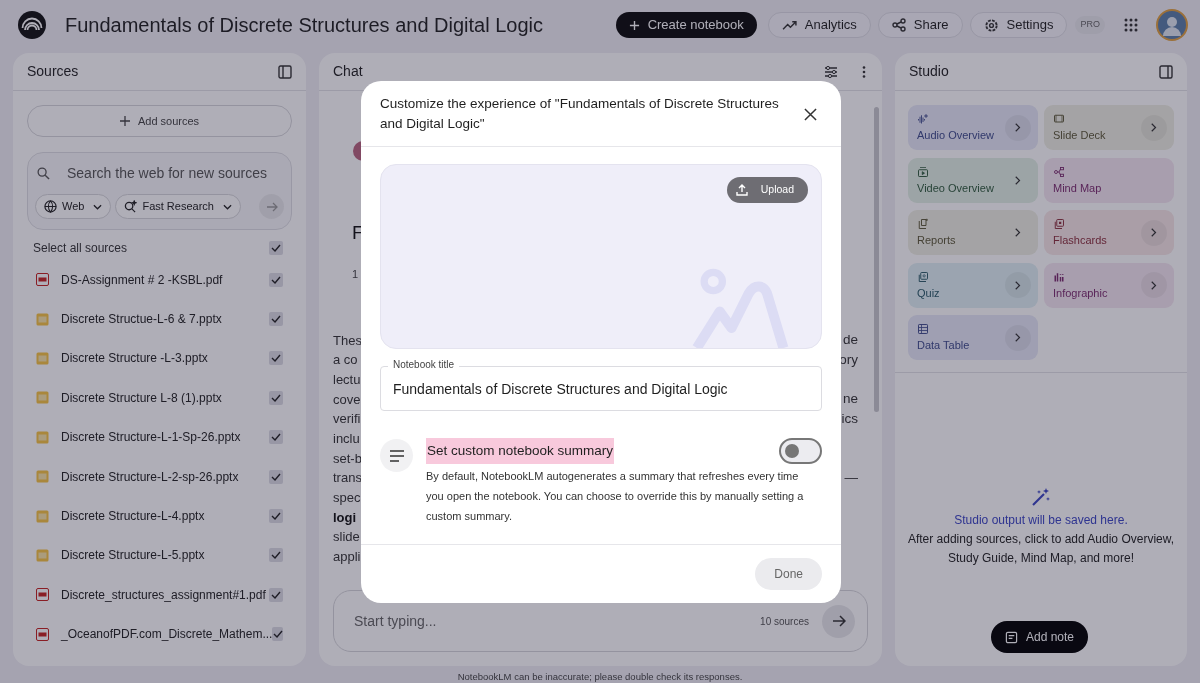 The image size is (1200, 683). I want to click on create-notebook-button: Create notebook, so click(686, 25).